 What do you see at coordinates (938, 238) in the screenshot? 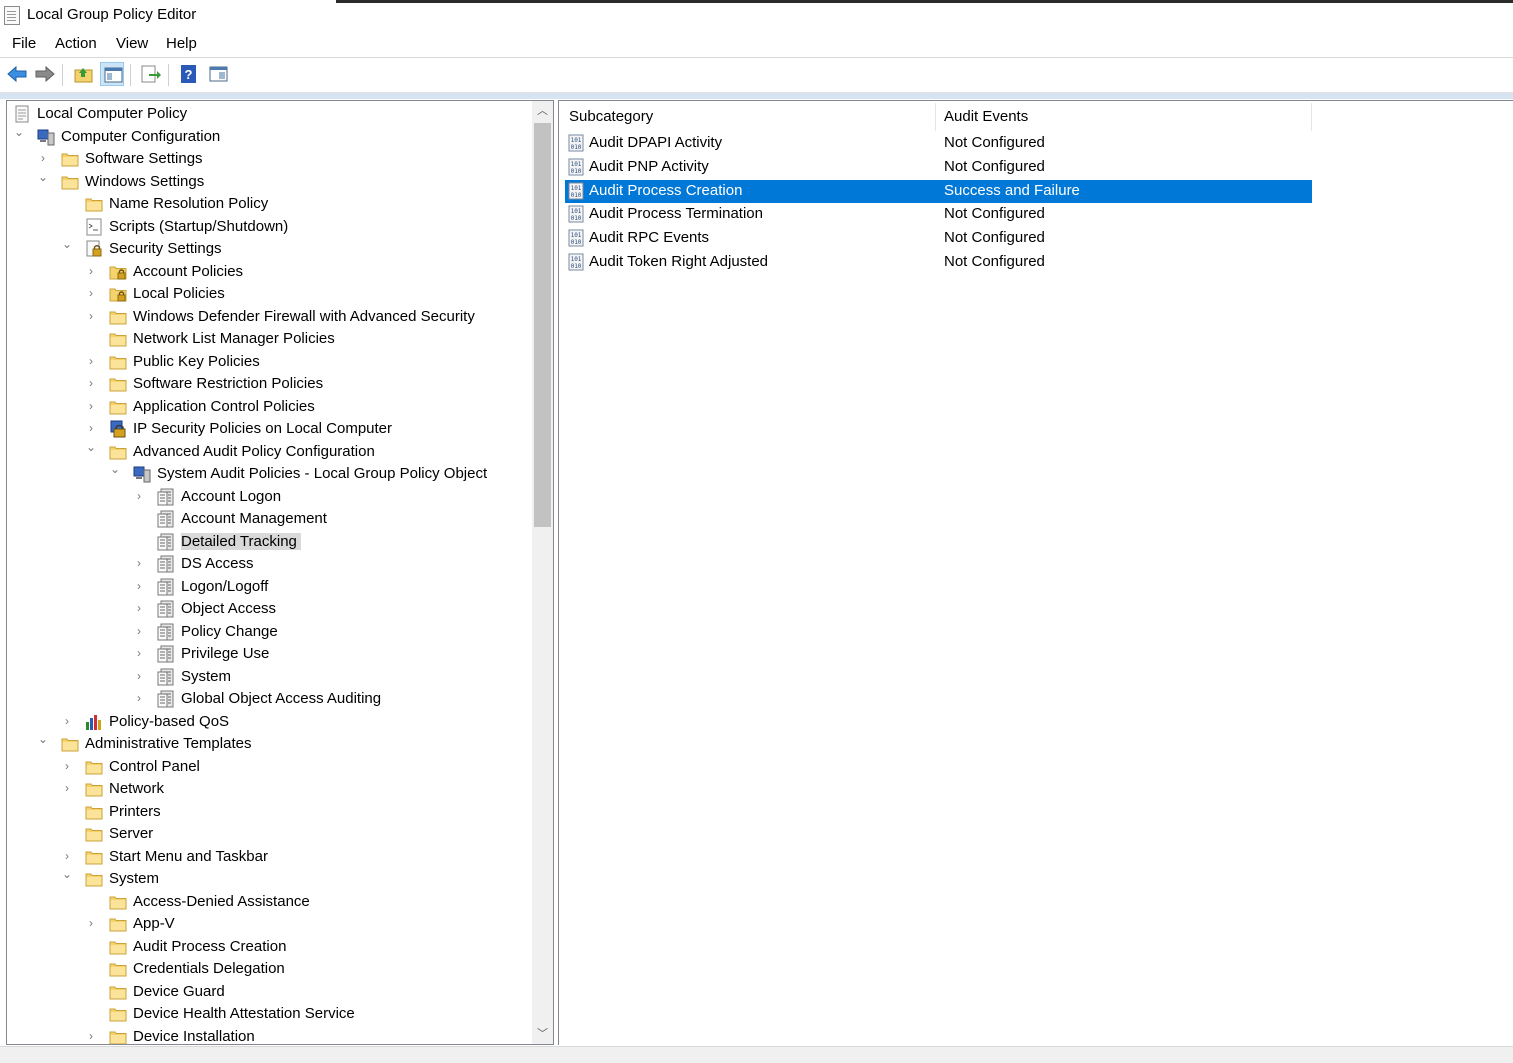
I see `list-item: 101 010 Audit RPC Events Not Configured` at bounding box center [938, 238].